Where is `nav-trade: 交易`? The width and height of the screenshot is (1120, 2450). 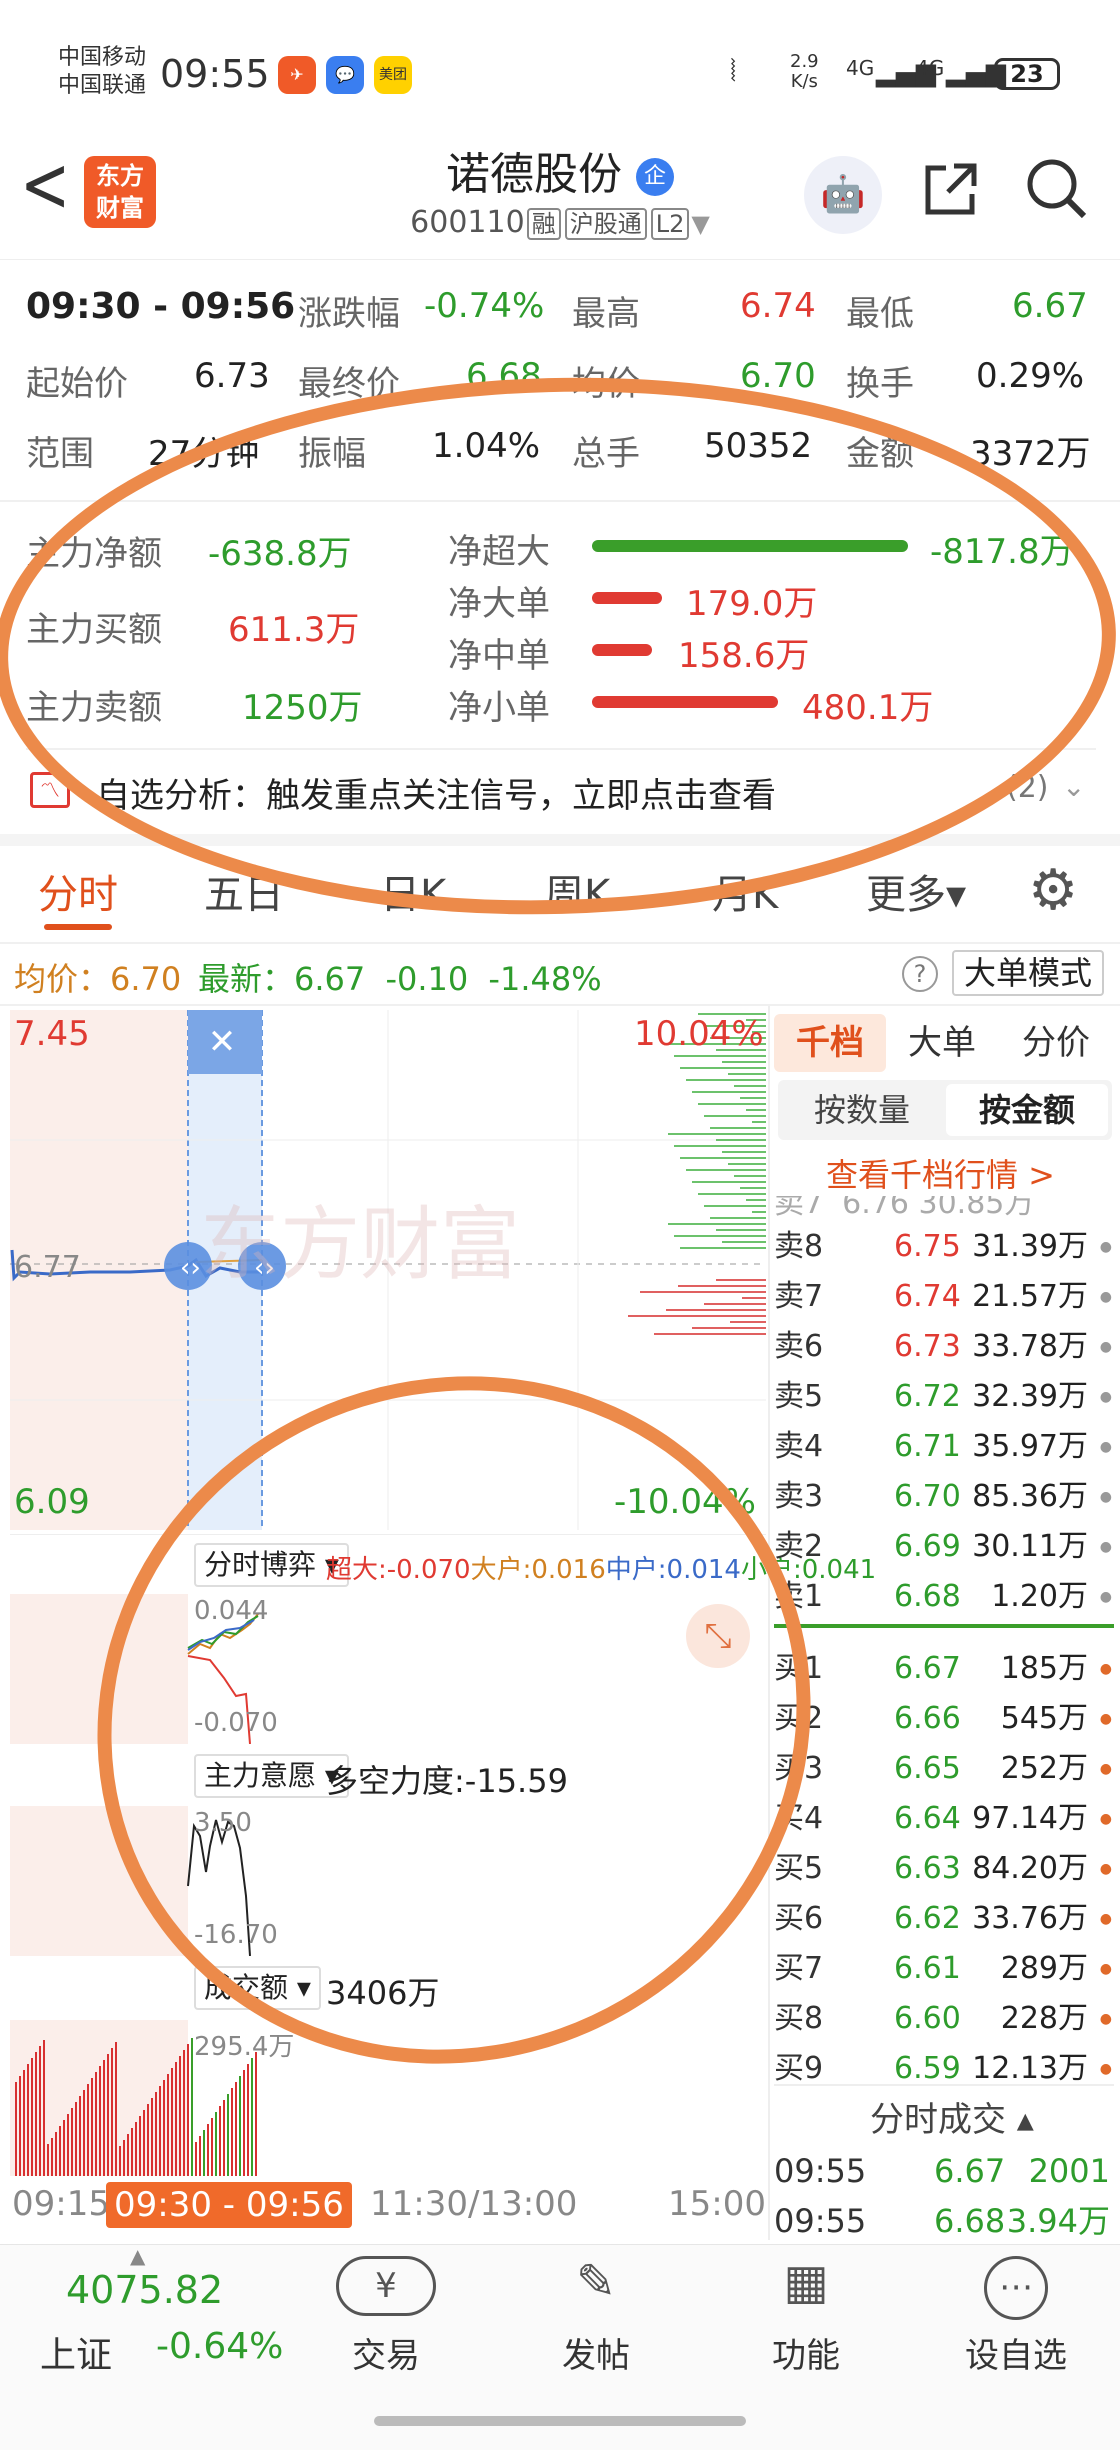 nav-trade: 交易 is located at coordinates (386, 2352).